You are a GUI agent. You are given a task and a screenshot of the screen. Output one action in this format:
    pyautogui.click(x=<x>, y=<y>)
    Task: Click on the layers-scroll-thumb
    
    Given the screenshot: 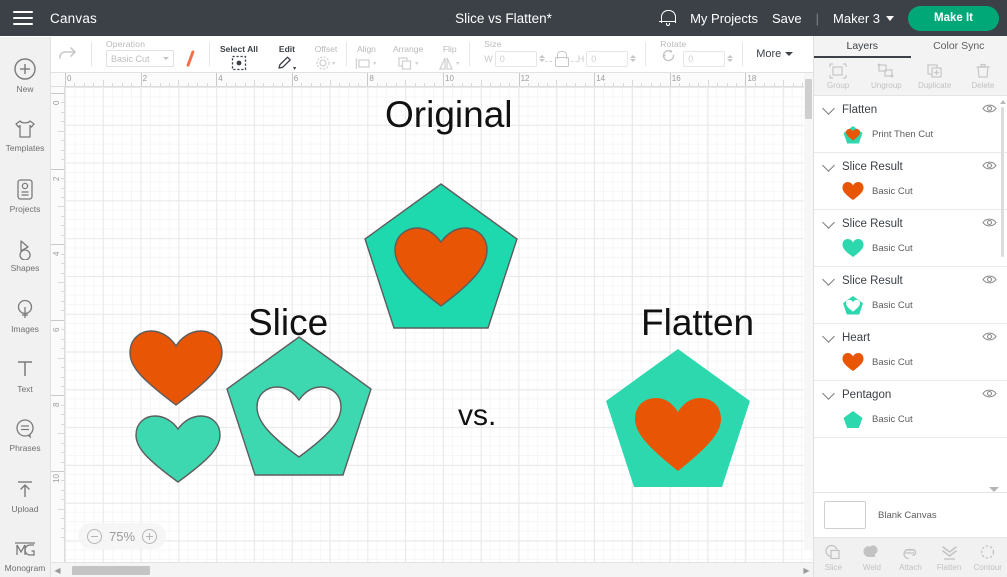 What is the action you would take?
    pyautogui.click(x=1002, y=182)
    